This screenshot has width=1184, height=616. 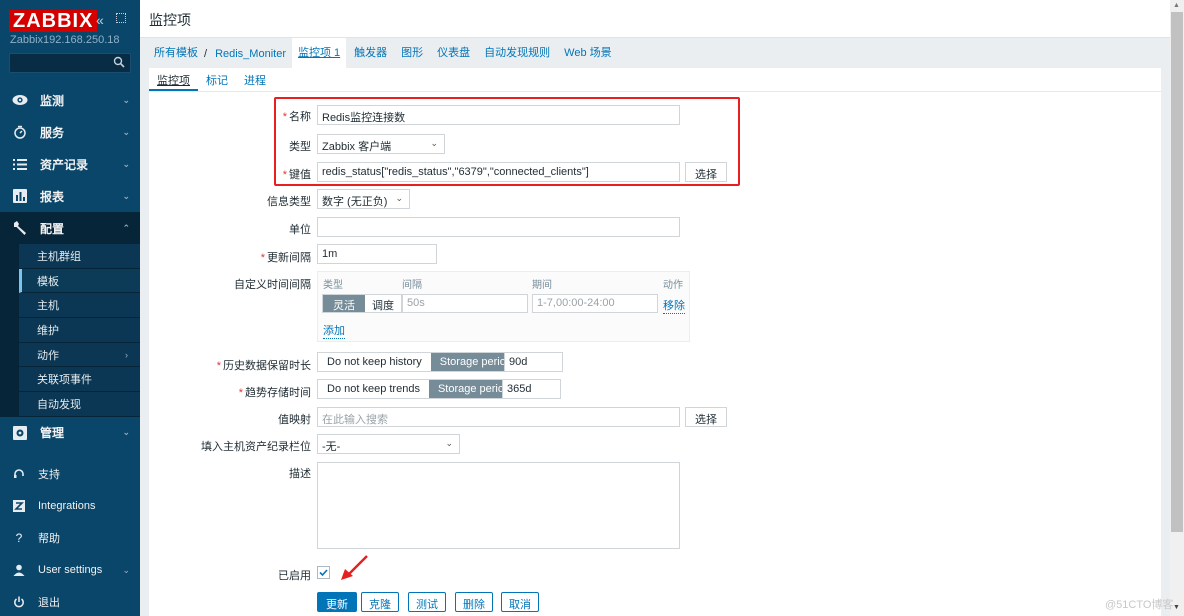 What do you see at coordinates (498, 505) in the screenshot?
I see `description-textarea` at bounding box center [498, 505].